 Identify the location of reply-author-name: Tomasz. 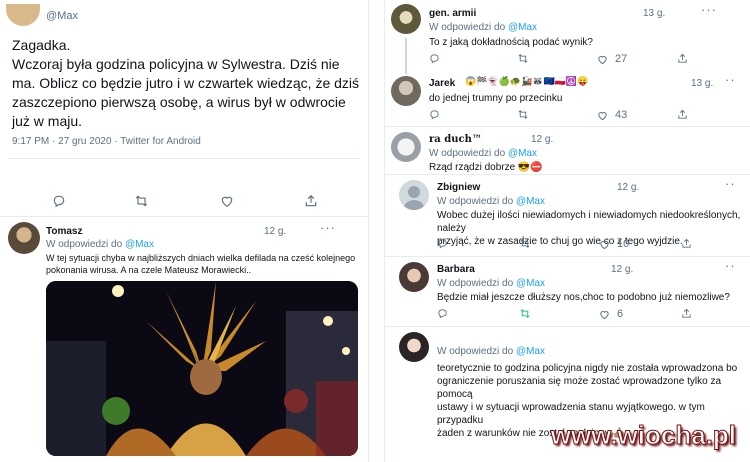
(64, 231).